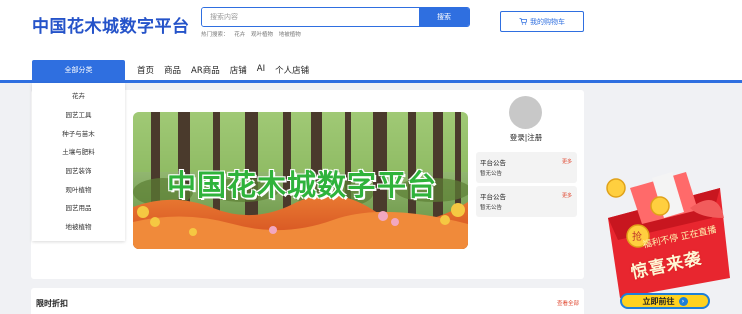  What do you see at coordinates (228, 70) in the screenshot?
I see `nav-items: 首页 商品 AR商品 店铺 AI 个人店铺` at bounding box center [228, 70].